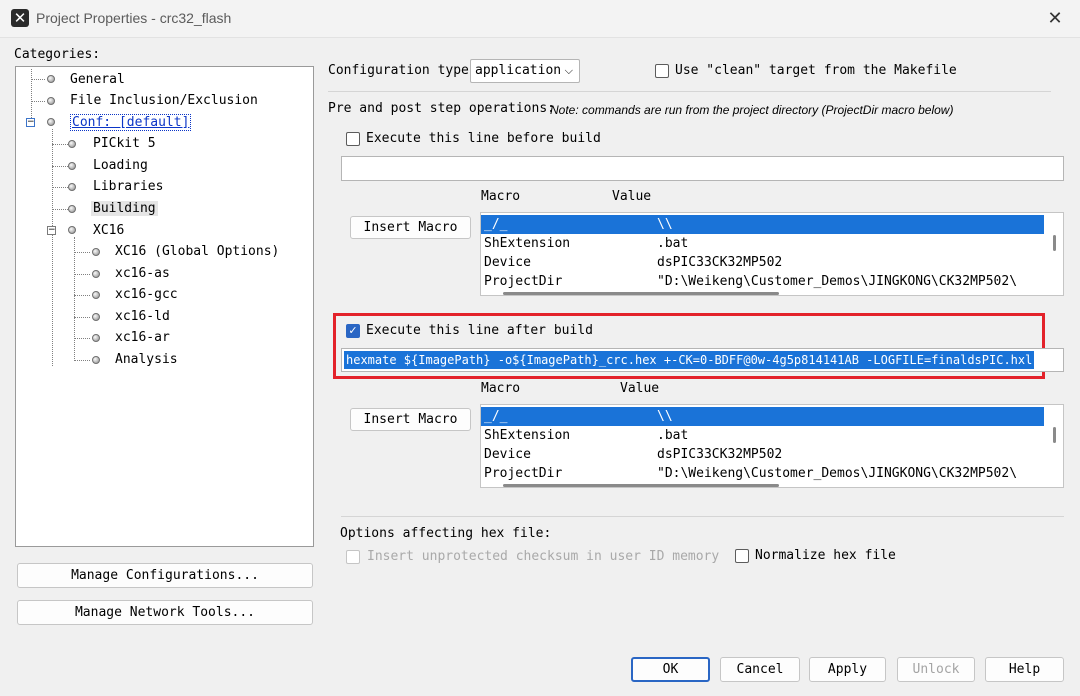  What do you see at coordinates (702, 168) in the screenshot?
I see `before-build-command-field` at bounding box center [702, 168].